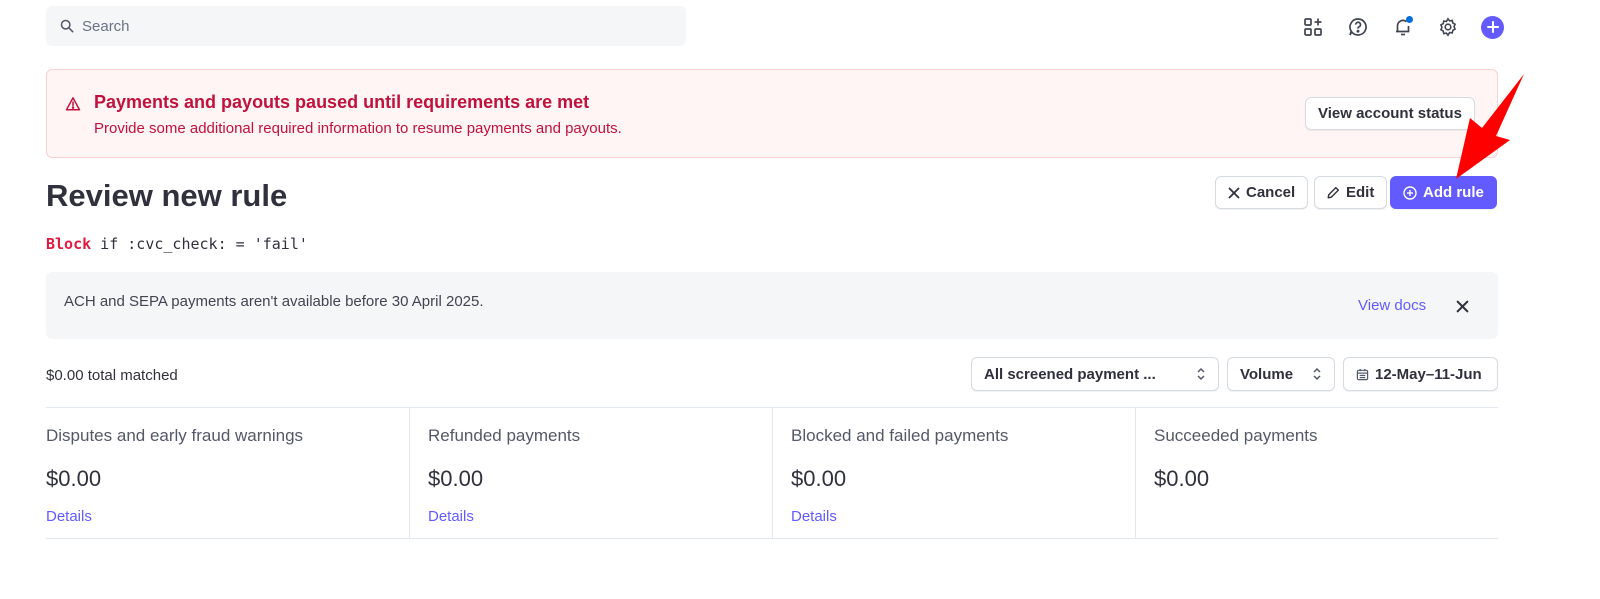  Describe the element at coordinates (69, 244) in the screenshot. I see `rule-action-keyword: Block` at that location.